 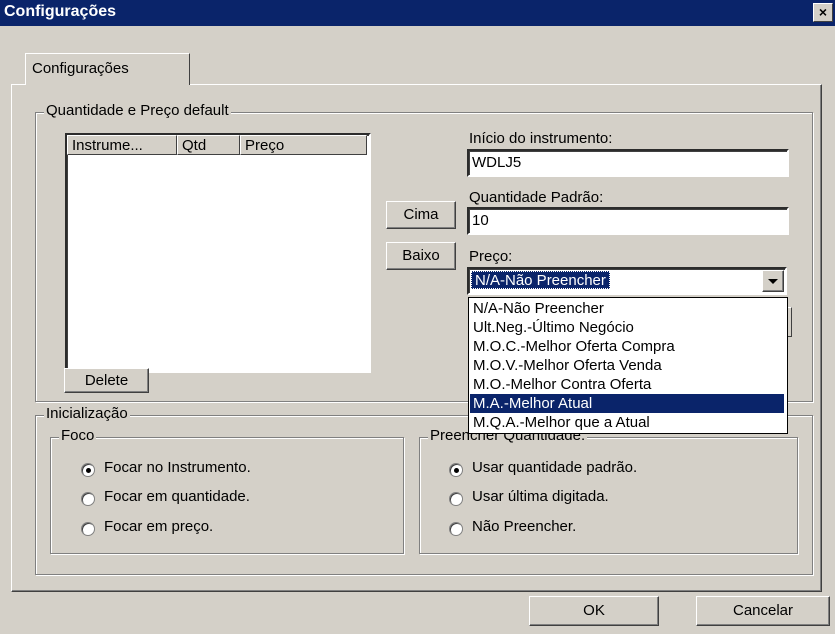 I want to click on chevron-down-icon, so click(x=773, y=281).